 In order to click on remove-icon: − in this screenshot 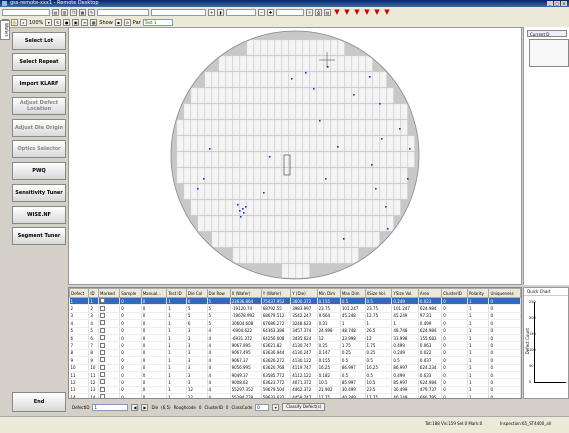, I will do `click(261, 12)`.